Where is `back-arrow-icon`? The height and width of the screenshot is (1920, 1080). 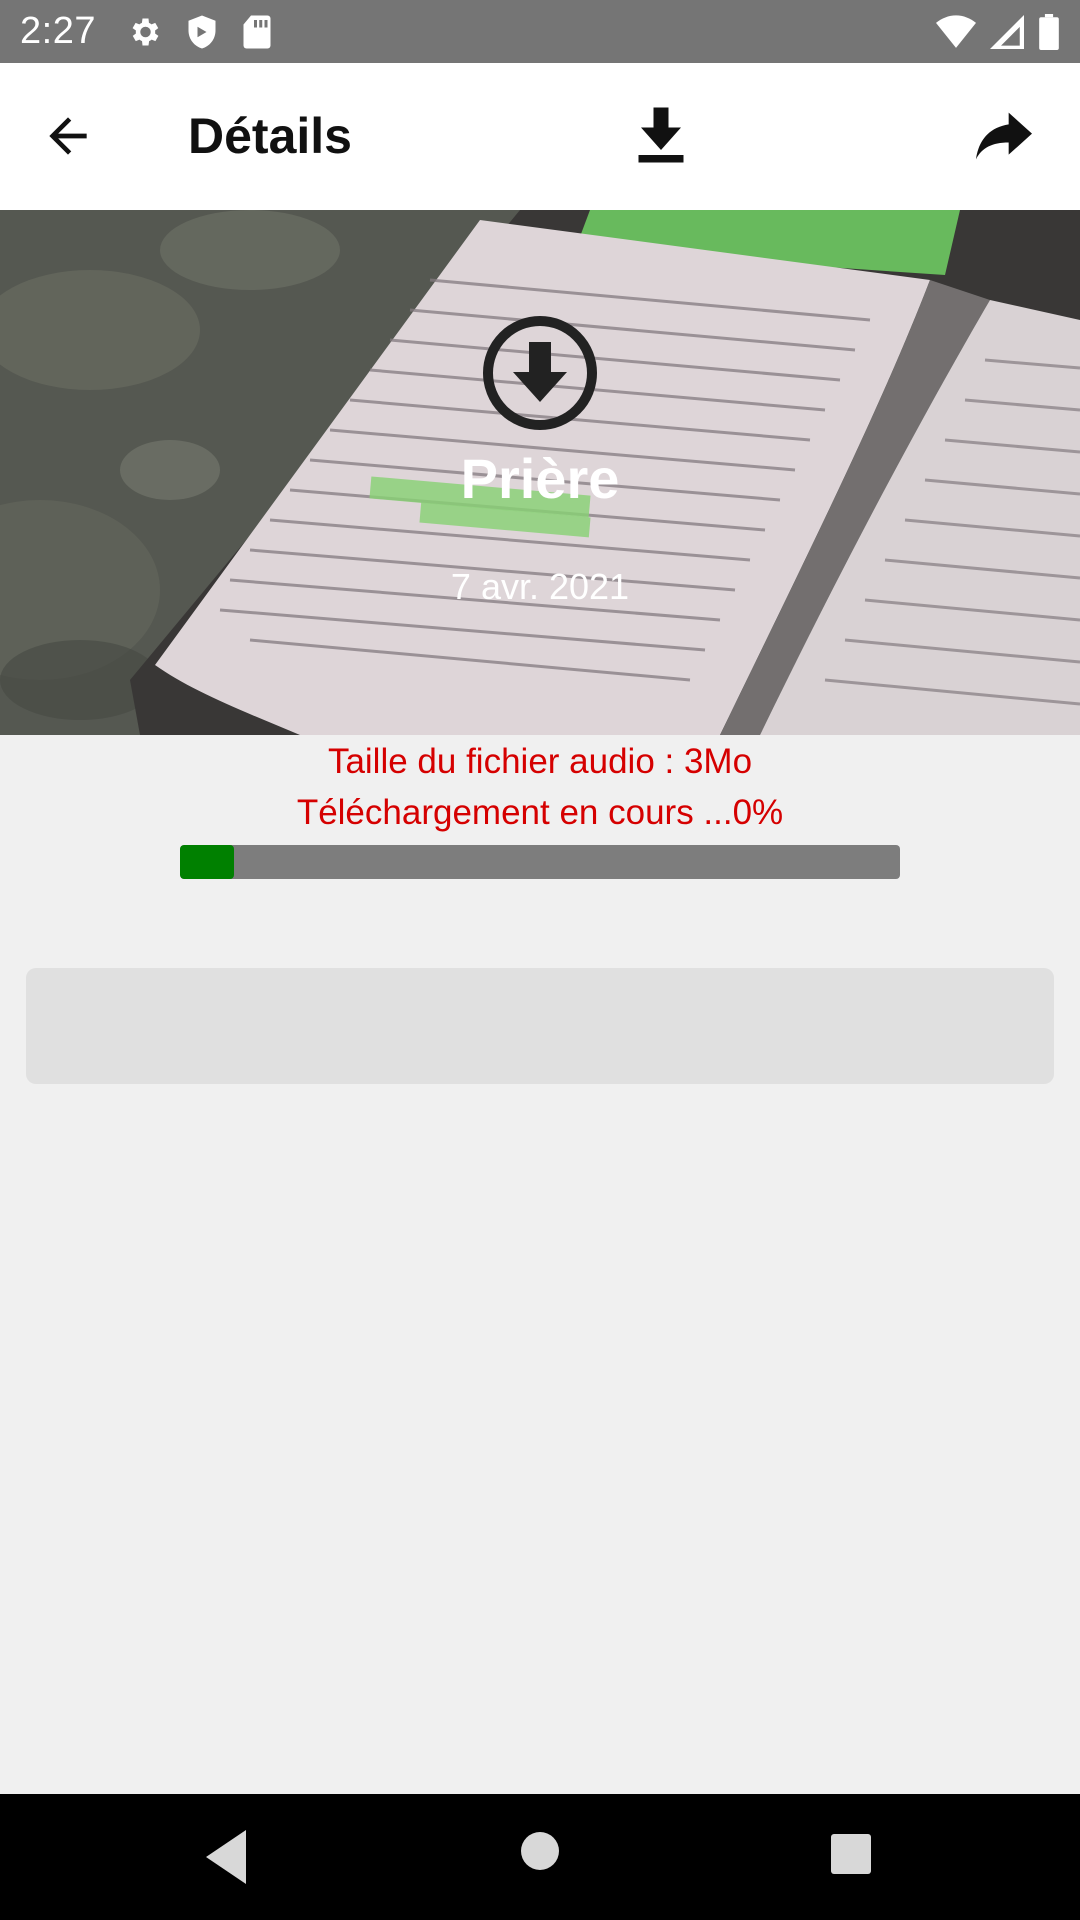
back-arrow-icon is located at coordinates (68, 136).